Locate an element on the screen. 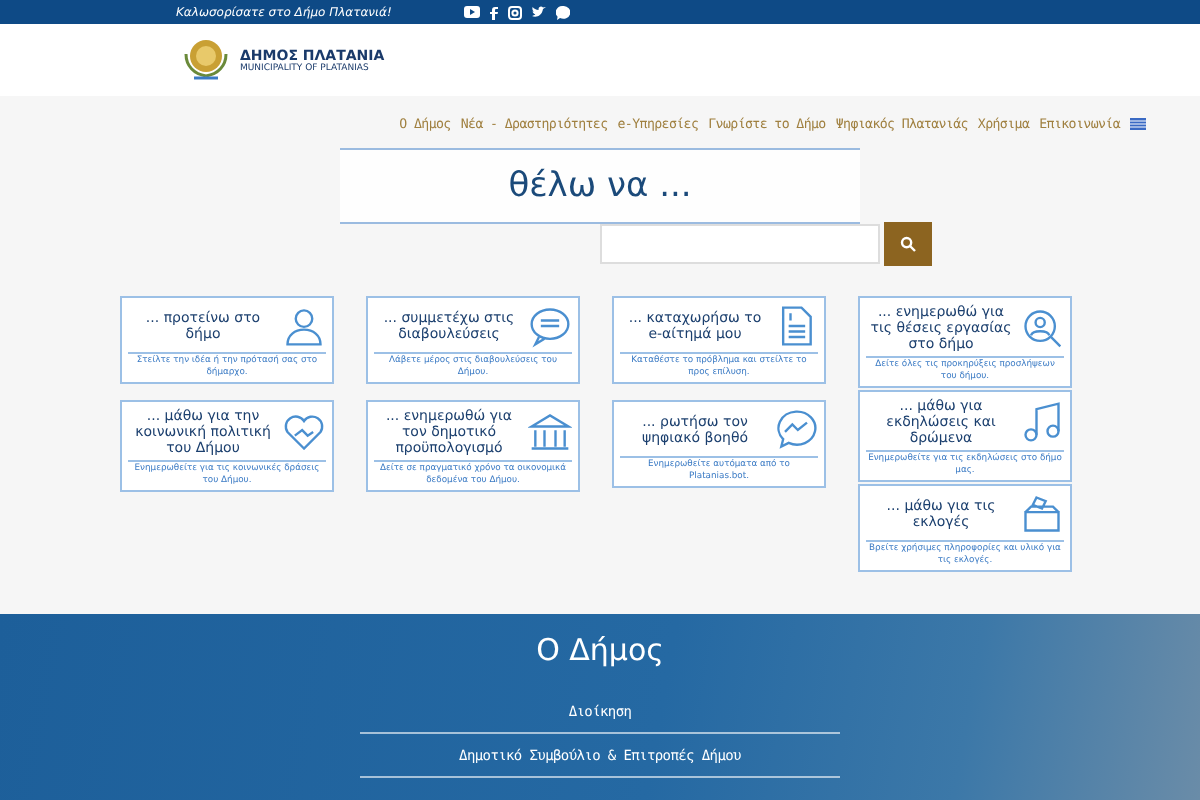 The height and width of the screenshot is (800, 1200). twitter-icon is located at coordinates (538, 12).